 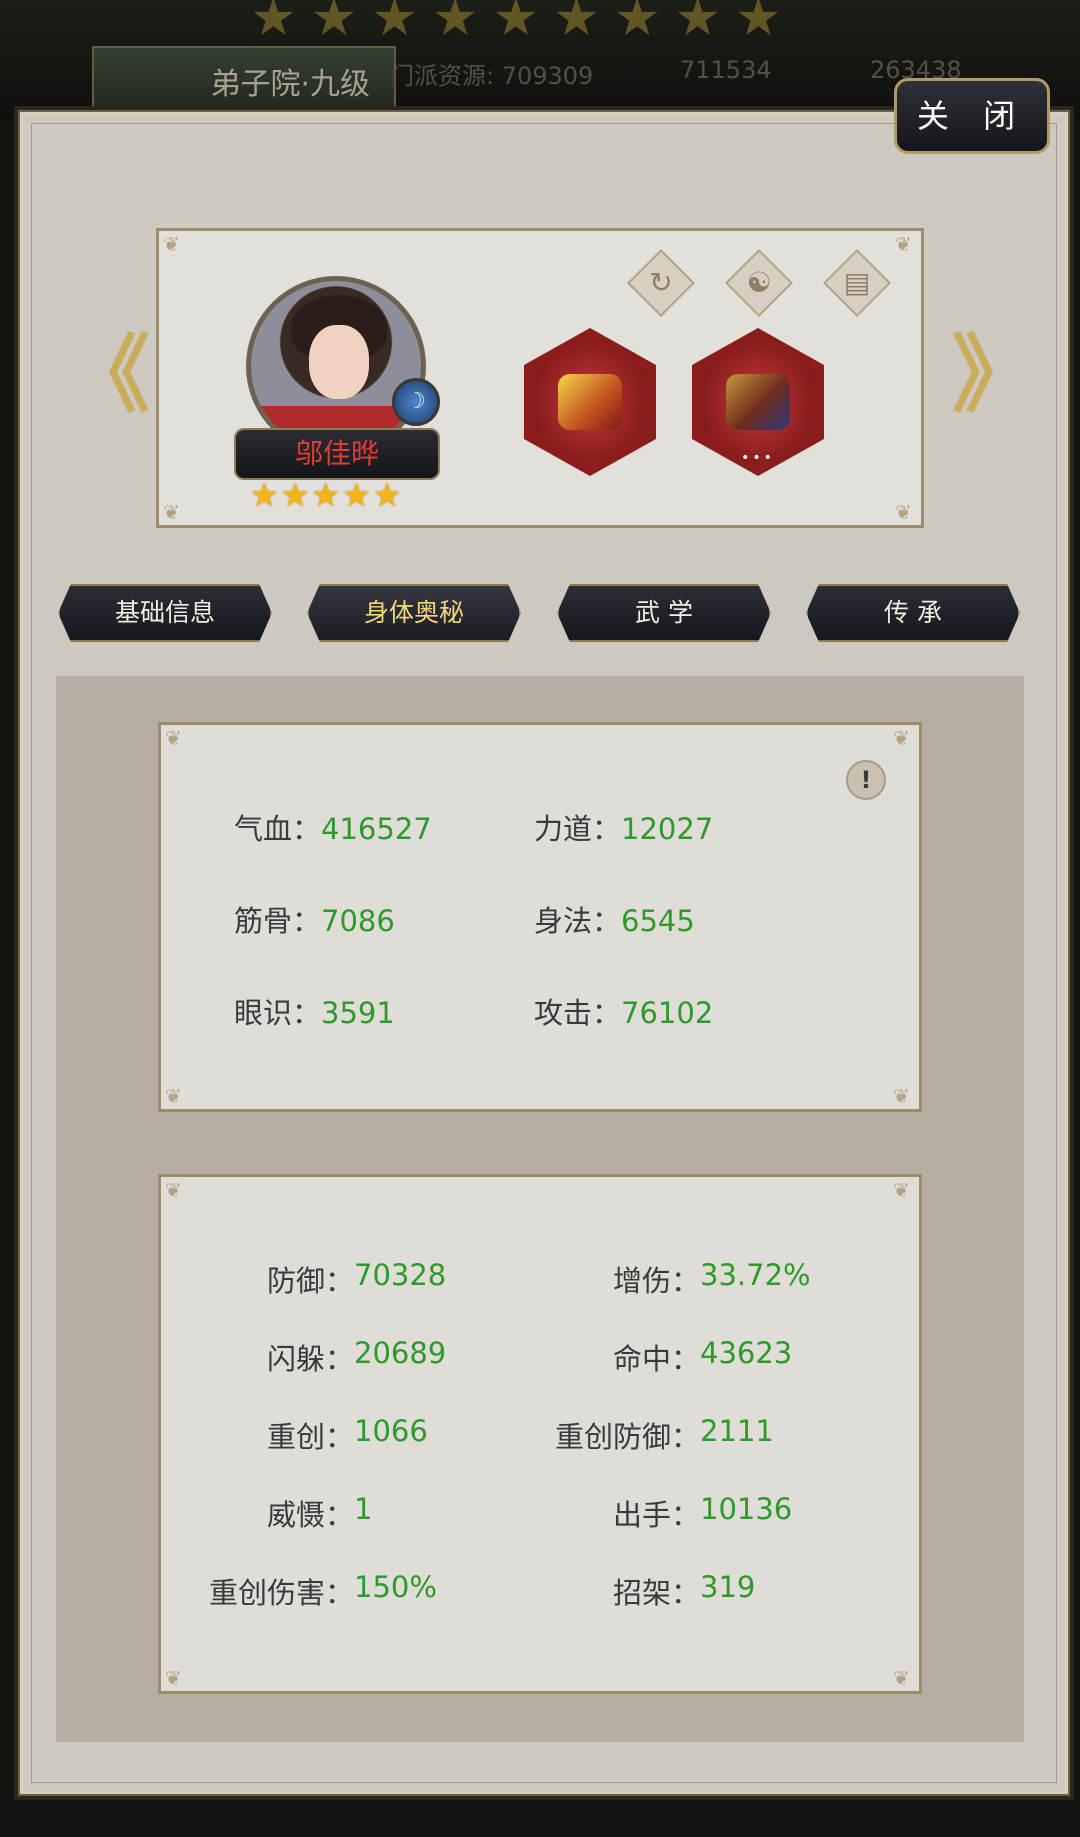 What do you see at coordinates (363, 1509) in the screenshot?
I see `stat-intimidate-value: 1` at bounding box center [363, 1509].